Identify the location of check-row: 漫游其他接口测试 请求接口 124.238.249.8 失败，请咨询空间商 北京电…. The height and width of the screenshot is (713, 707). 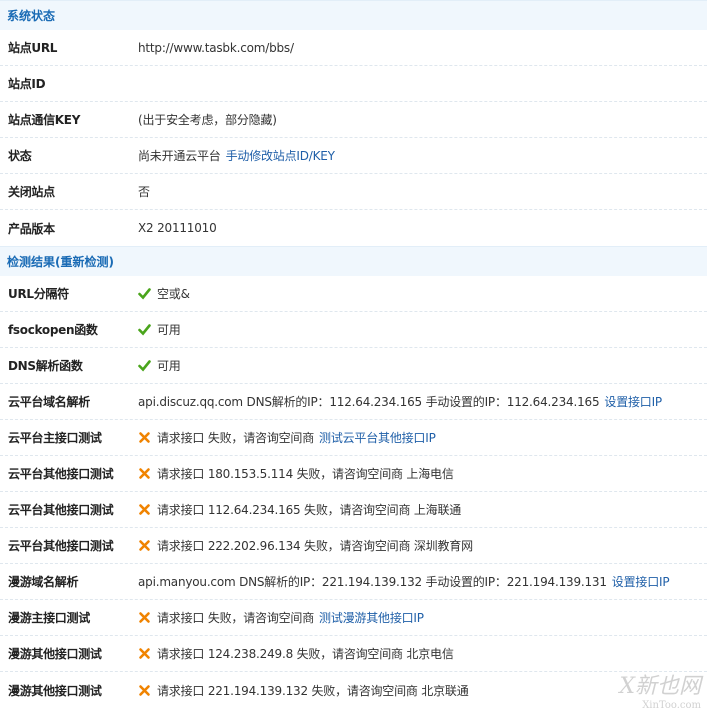
(353, 654).